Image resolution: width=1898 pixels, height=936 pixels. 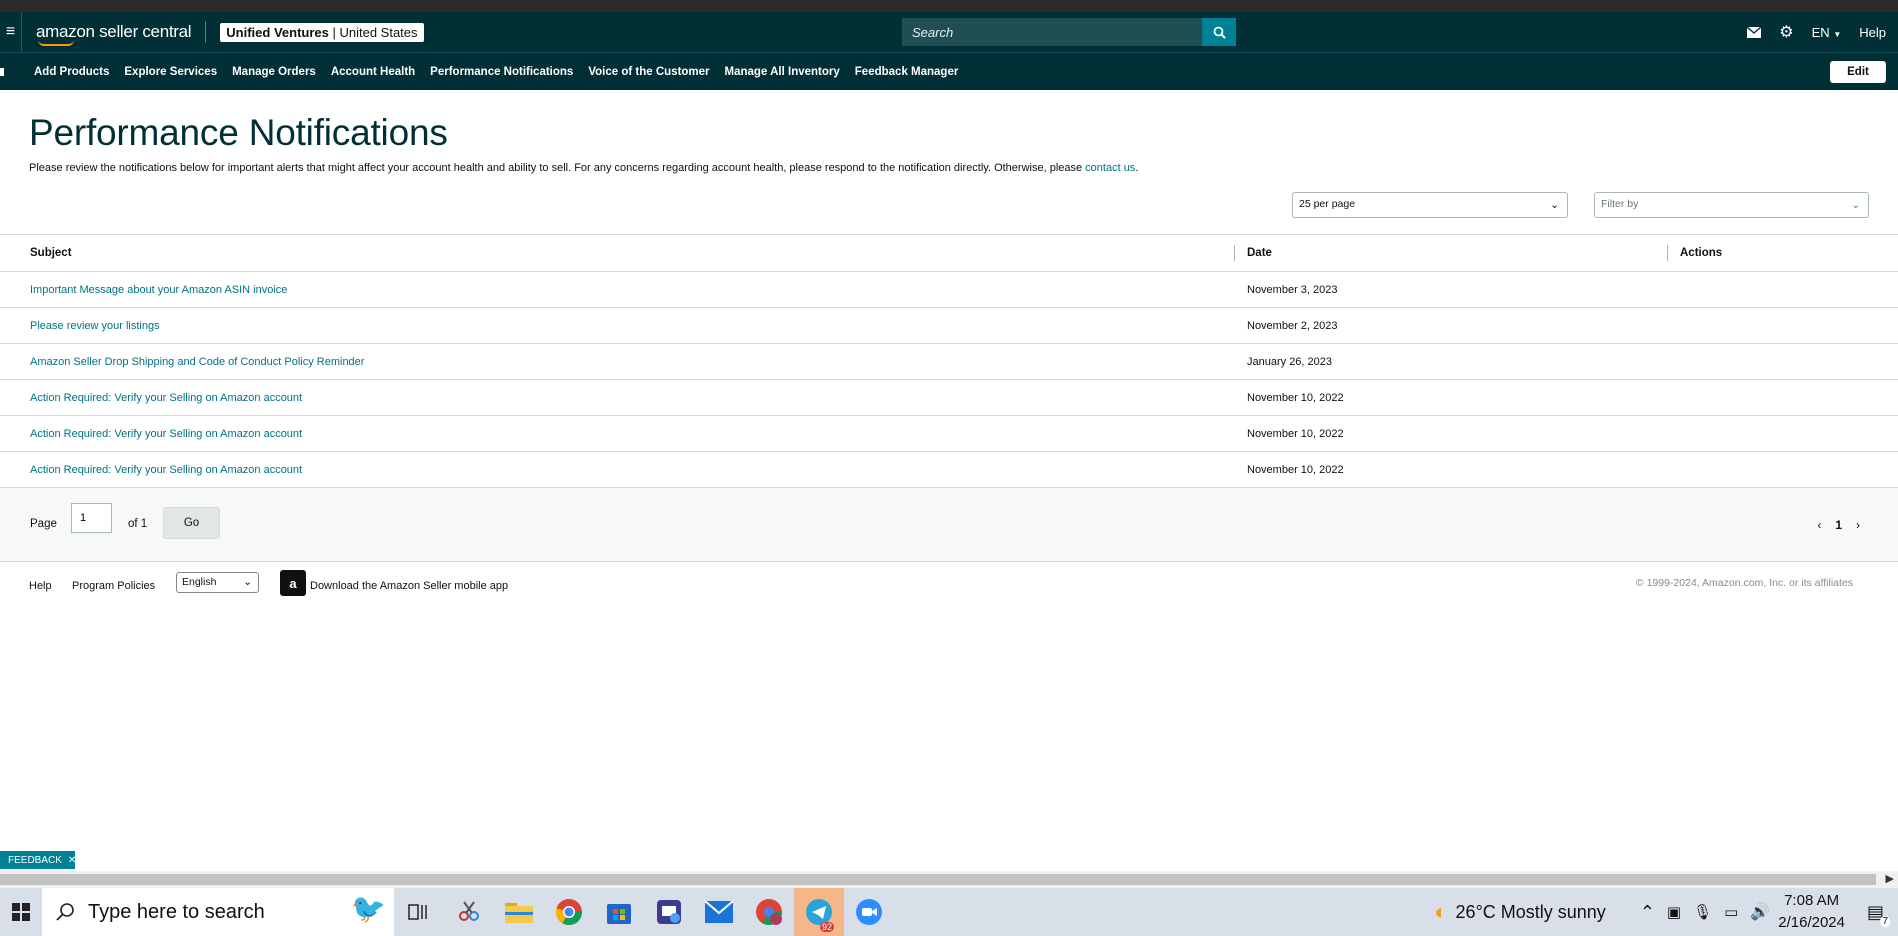 What do you see at coordinates (40, 586) in the screenshot?
I see `footer-help-link: Help` at bounding box center [40, 586].